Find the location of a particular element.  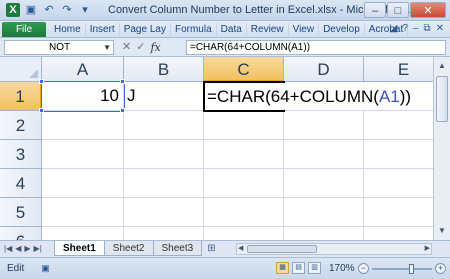

column-header-c: C is located at coordinates (244, 69).